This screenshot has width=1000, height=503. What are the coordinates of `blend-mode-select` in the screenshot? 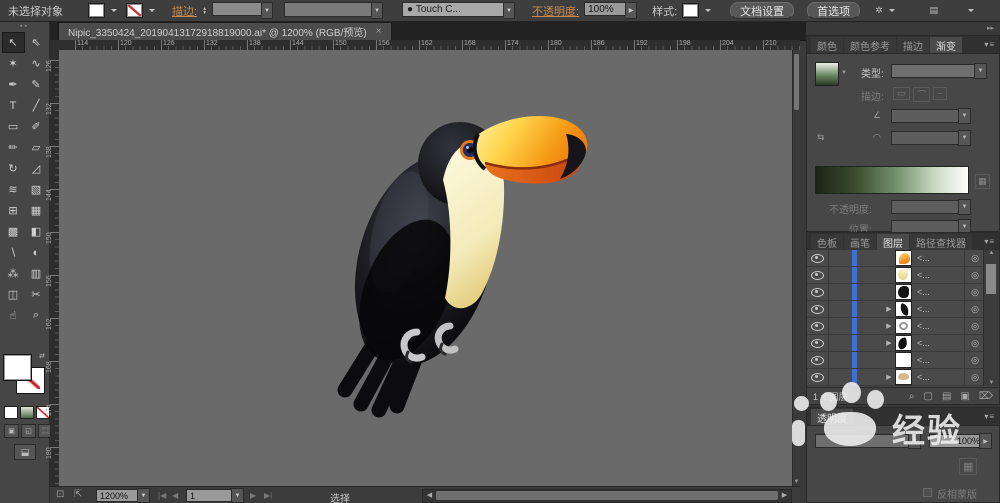 It's located at (862, 441).